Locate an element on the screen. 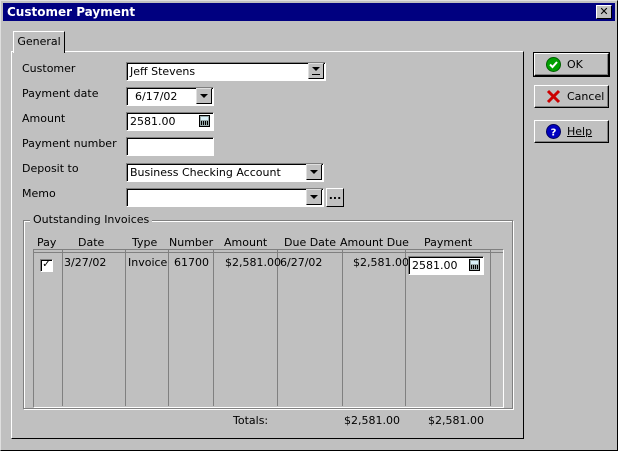  col-header-amount-due: Amount Due is located at coordinates (374, 242).